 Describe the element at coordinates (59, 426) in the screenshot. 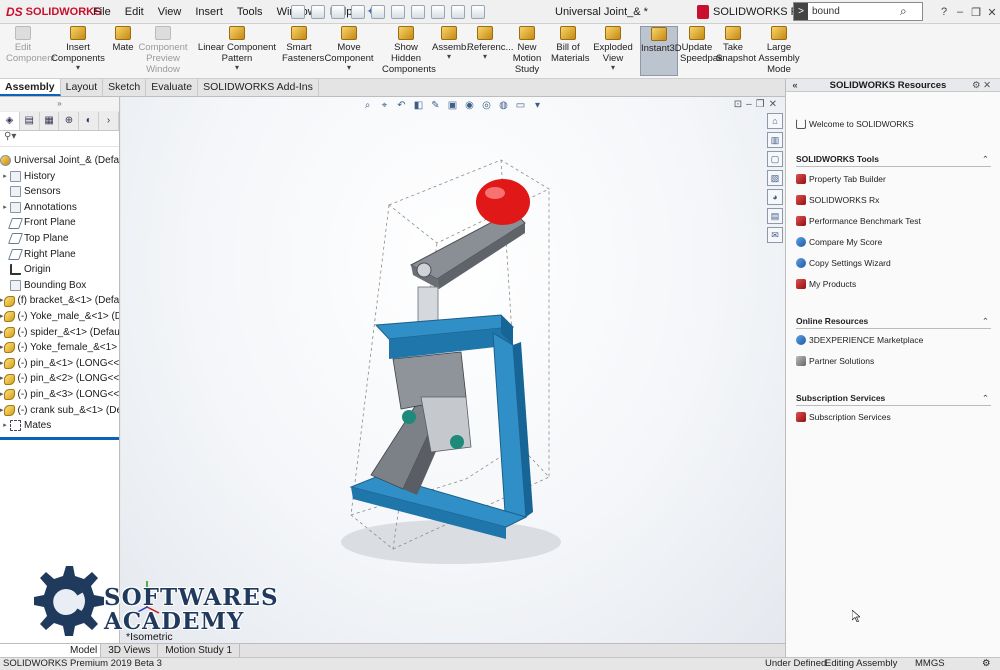

I see `tree-item: ▸ Mates` at that location.